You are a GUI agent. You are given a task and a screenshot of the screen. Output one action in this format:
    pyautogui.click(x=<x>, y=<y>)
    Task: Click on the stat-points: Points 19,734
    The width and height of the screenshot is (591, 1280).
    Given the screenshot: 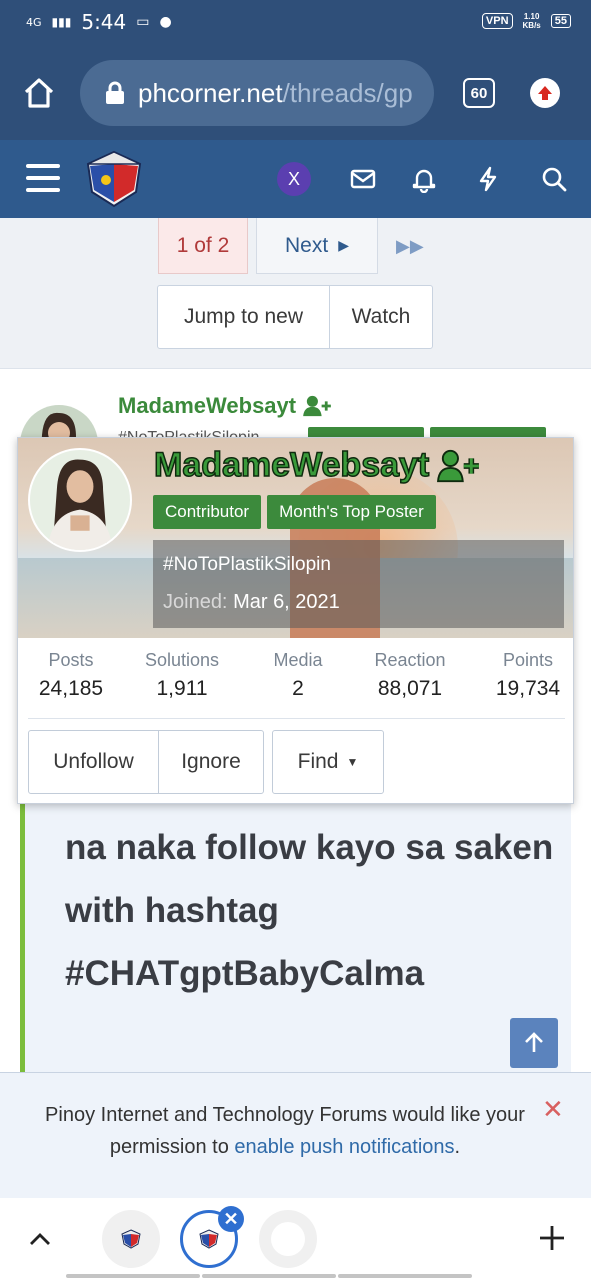 What is the action you would take?
    pyautogui.click(x=528, y=675)
    